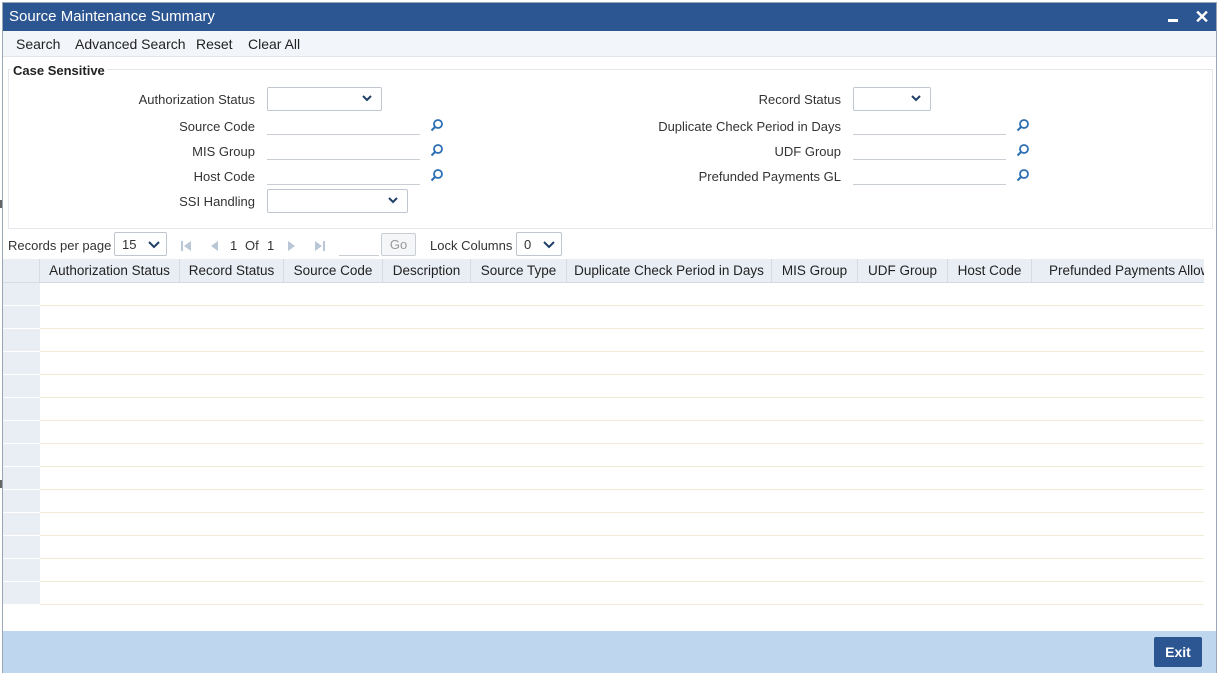 The height and width of the screenshot is (675, 1219). I want to click on first-page-icon, so click(186, 246).